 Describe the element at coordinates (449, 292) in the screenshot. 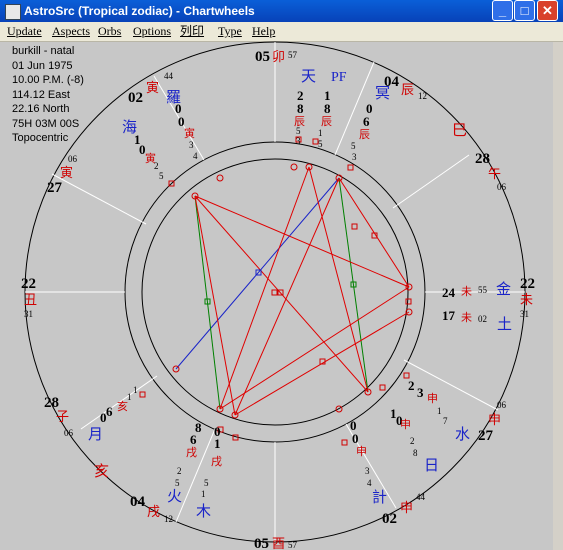

I see `venus-deg: 24` at that location.